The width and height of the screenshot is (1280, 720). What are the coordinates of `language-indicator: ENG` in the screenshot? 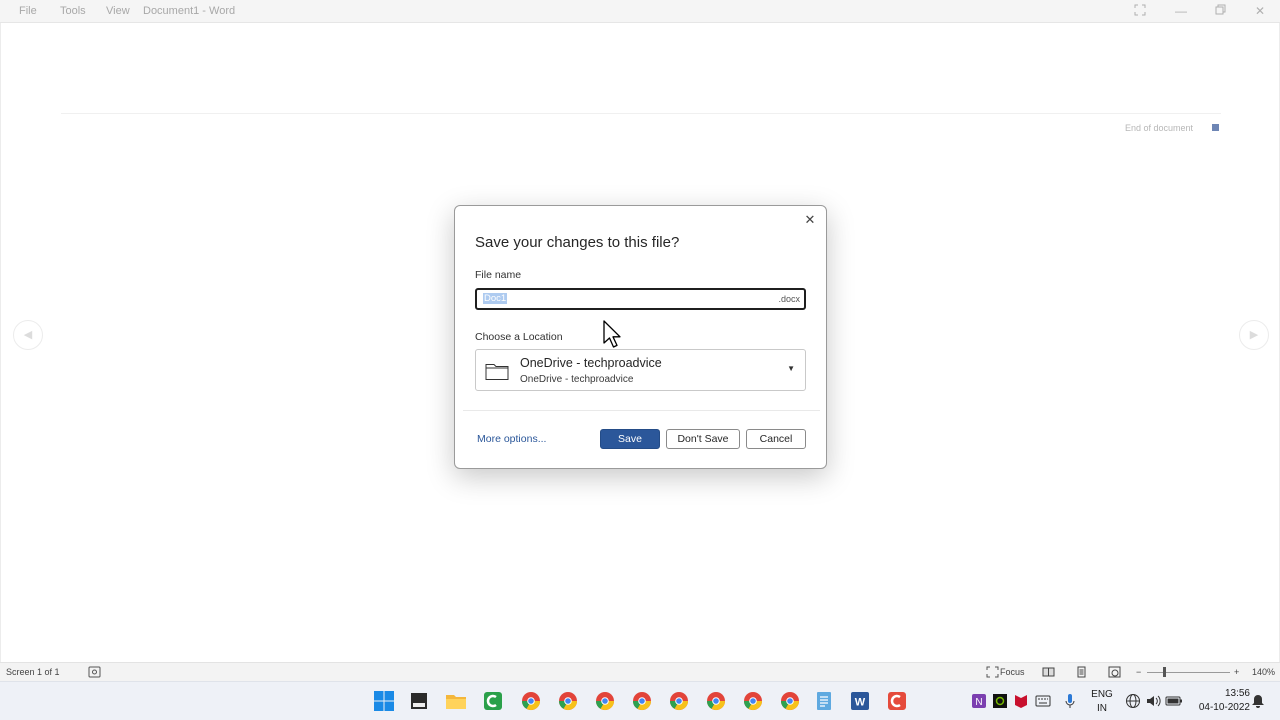 It's located at (1102, 694).